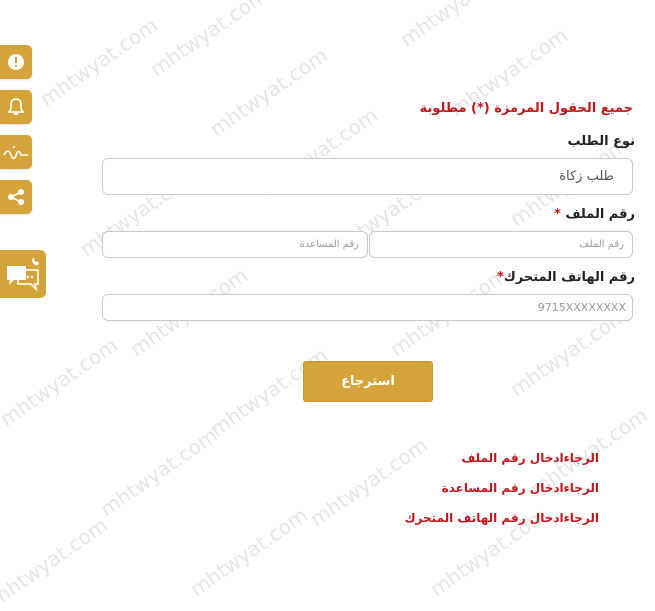  Describe the element at coordinates (501, 244) in the screenshot. I see `file-number-input` at that location.